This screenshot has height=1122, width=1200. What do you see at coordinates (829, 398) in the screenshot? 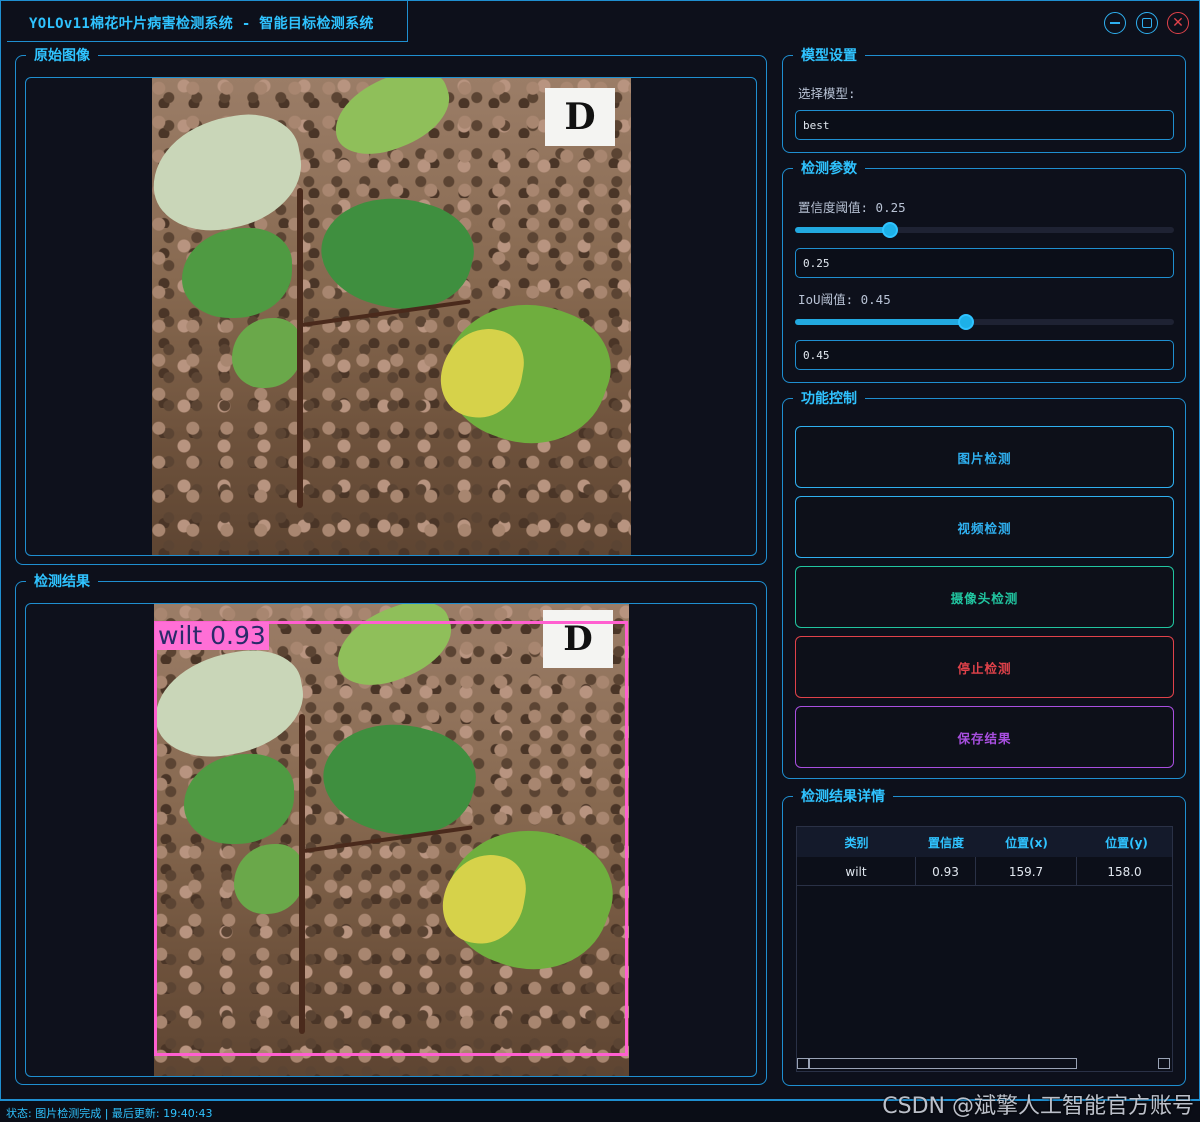
I see `function-control-title: 功能控制` at bounding box center [829, 398].